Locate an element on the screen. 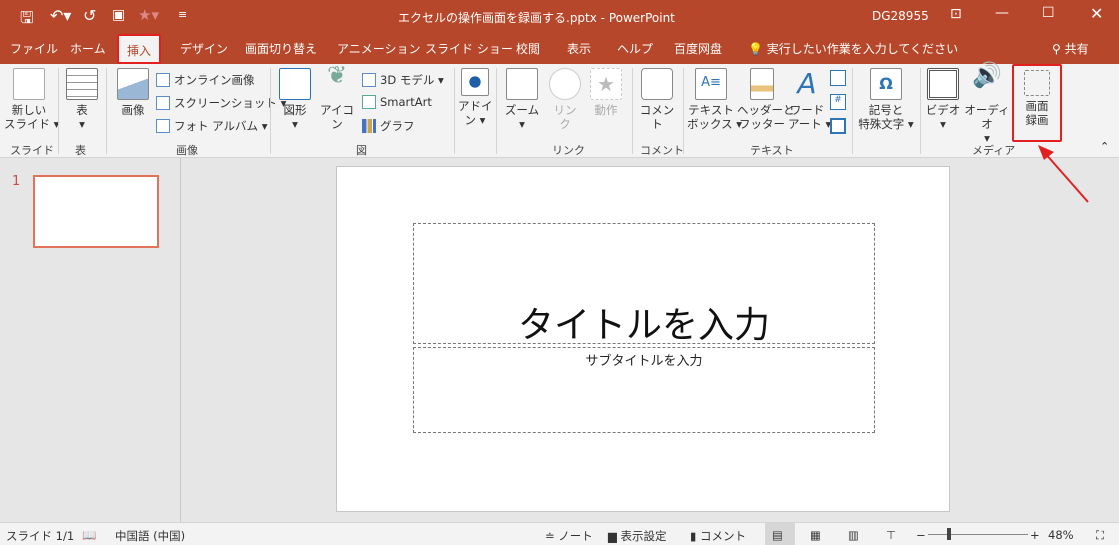 The width and height of the screenshot is (1119, 545). tab-animations: アニメーション is located at coordinates (379, 48).